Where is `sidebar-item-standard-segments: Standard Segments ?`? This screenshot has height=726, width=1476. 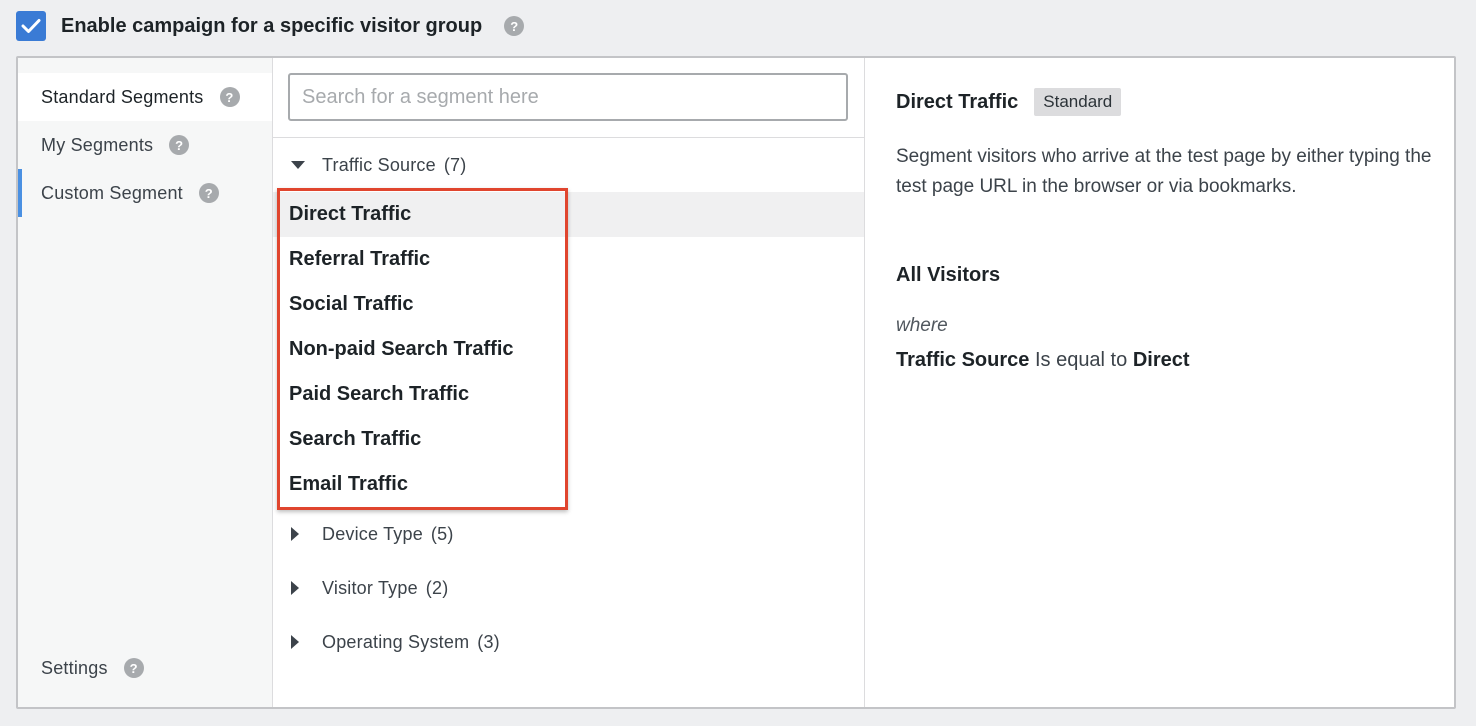 sidebar-item-standard-segments: Standard Segments ? is located at coordinates (145, 97).